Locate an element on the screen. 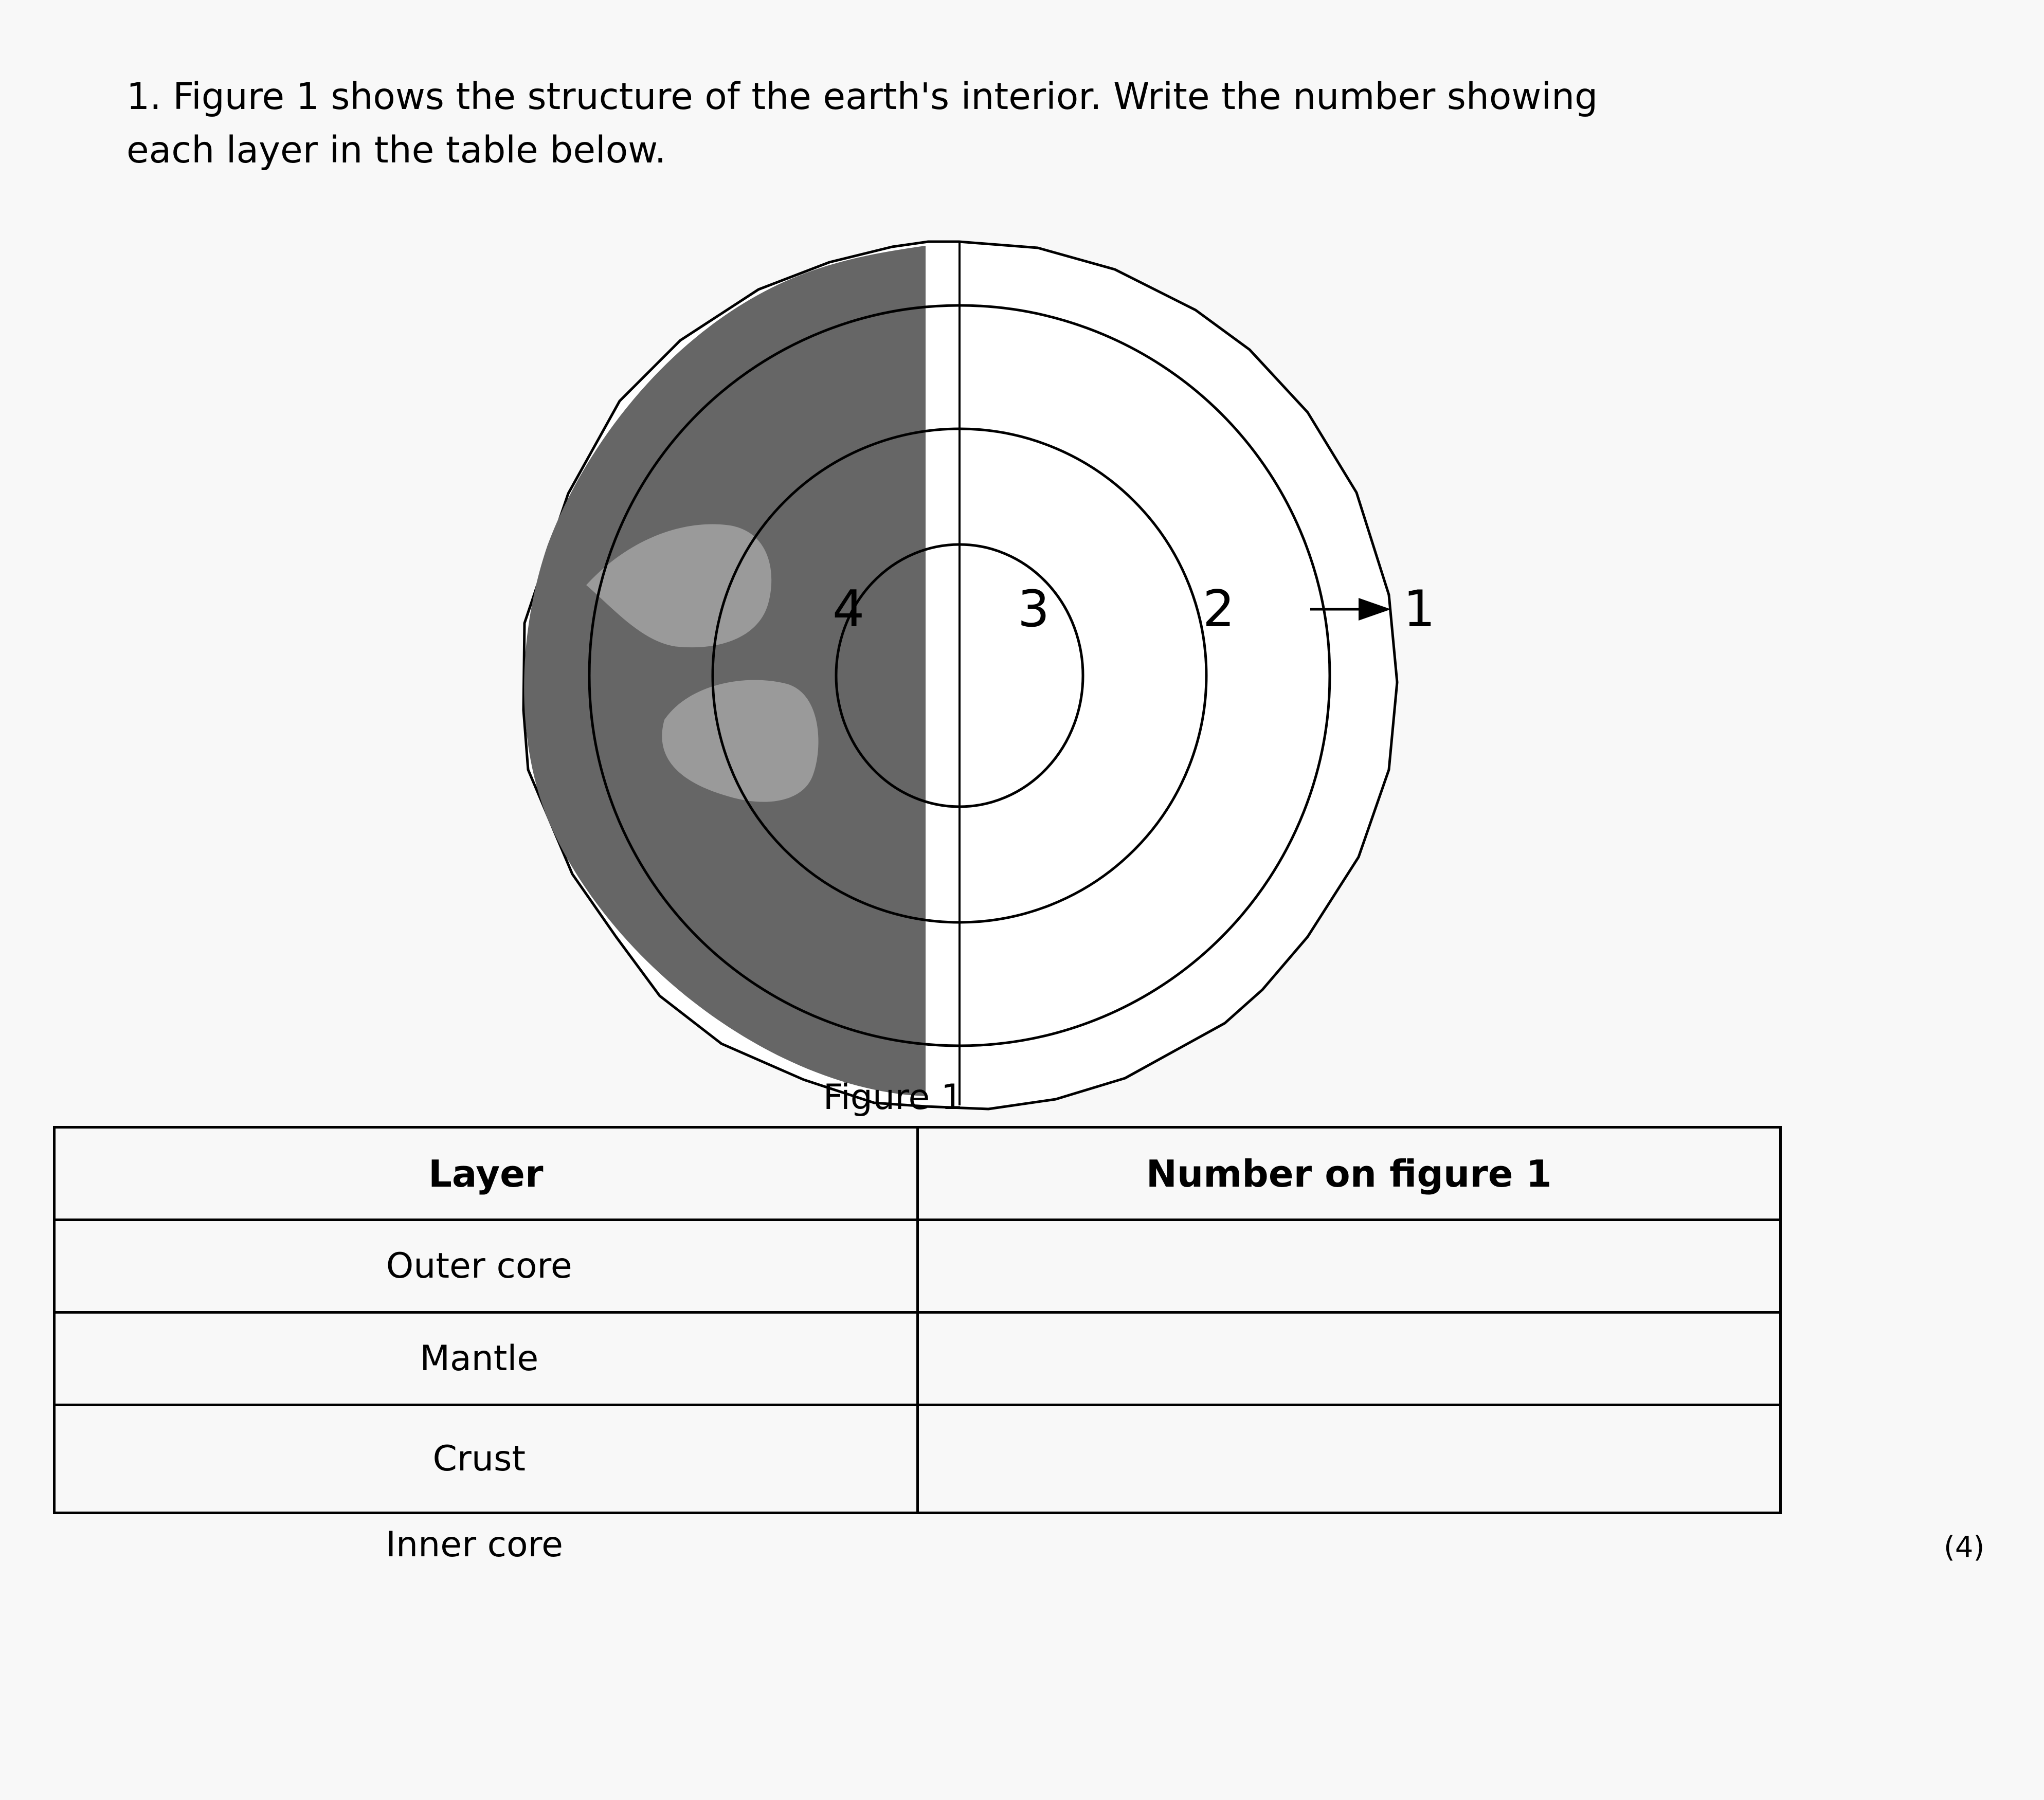 The height and width of the screenshot is (1800, 2044). layer-name-cell: Outer core is located at coordinates (486, 1266).